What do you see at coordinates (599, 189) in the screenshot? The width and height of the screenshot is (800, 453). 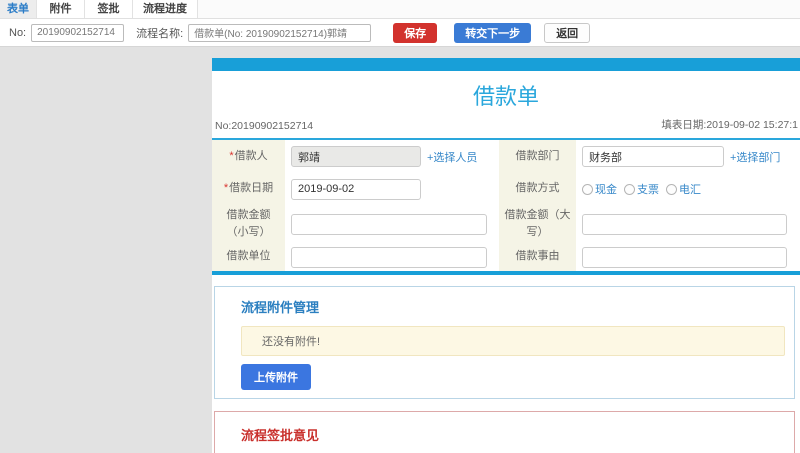 I see `radio-cash: 现金` at bounding box center [599, 189].